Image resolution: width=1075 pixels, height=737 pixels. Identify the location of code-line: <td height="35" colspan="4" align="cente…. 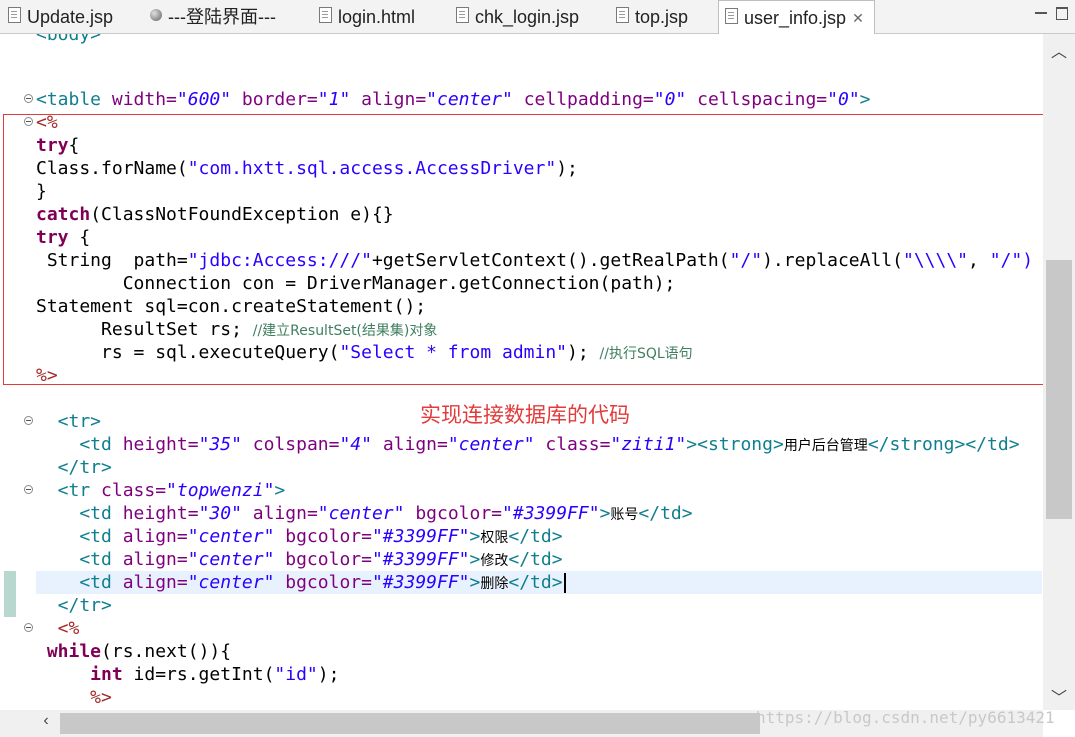
(528, 444).